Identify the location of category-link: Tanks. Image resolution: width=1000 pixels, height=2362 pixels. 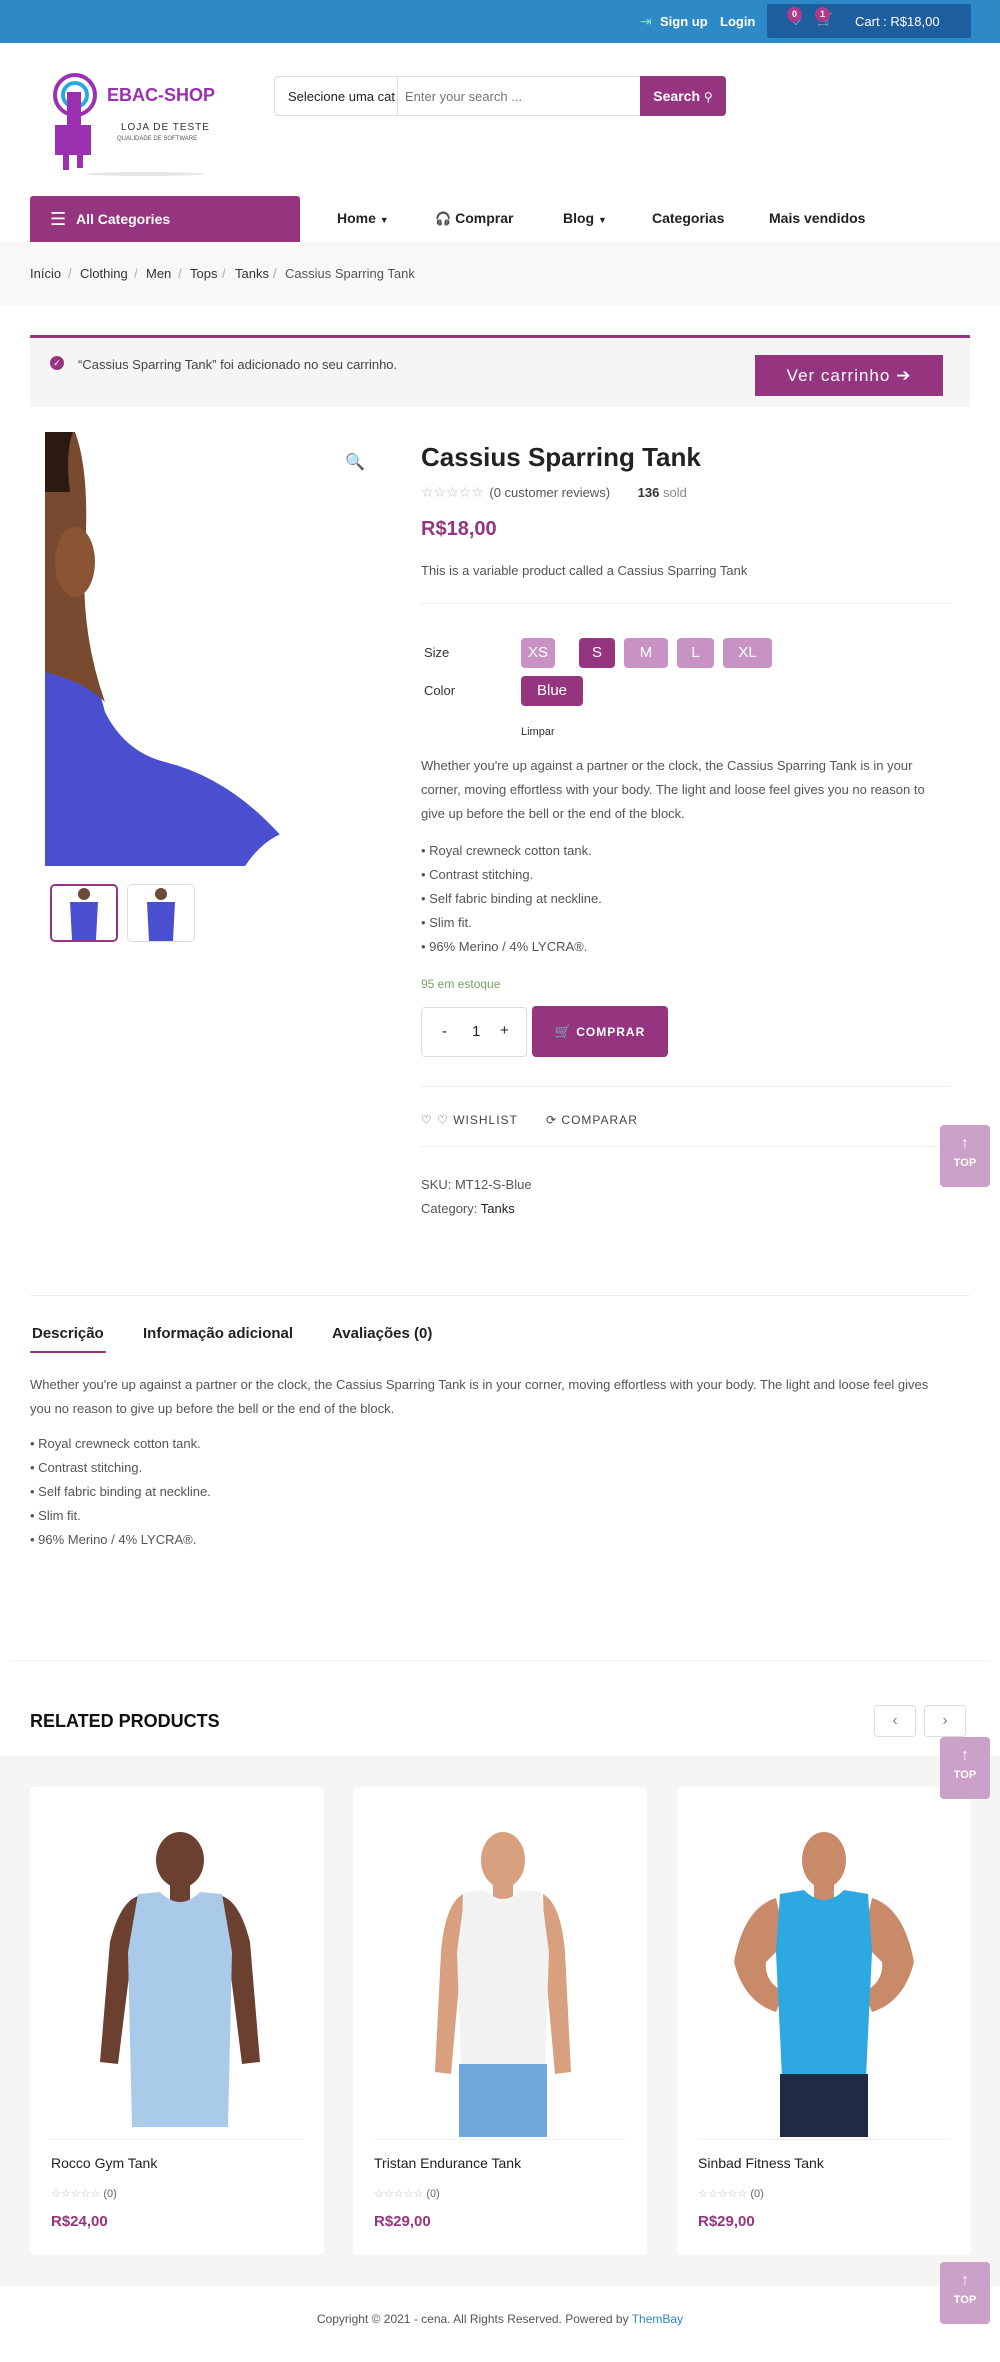
(498, 1208).